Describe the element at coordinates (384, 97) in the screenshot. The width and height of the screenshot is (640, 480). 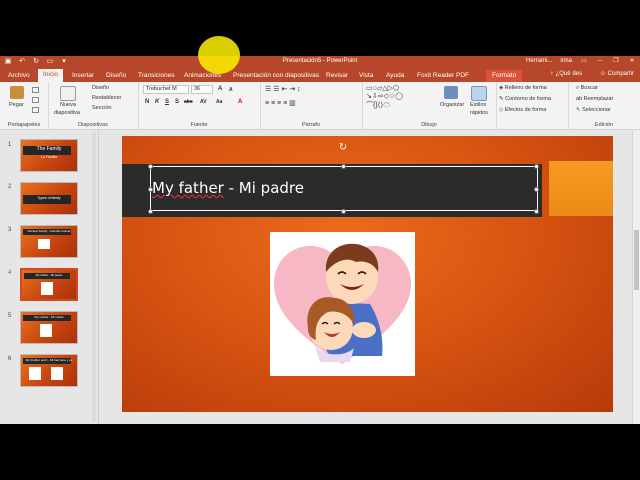
I see `shapes-gallery: ▭○▱△▷⬠ ↘⇩⇨◇☆◯ ⌒{}⟨⟩☁` at that location.